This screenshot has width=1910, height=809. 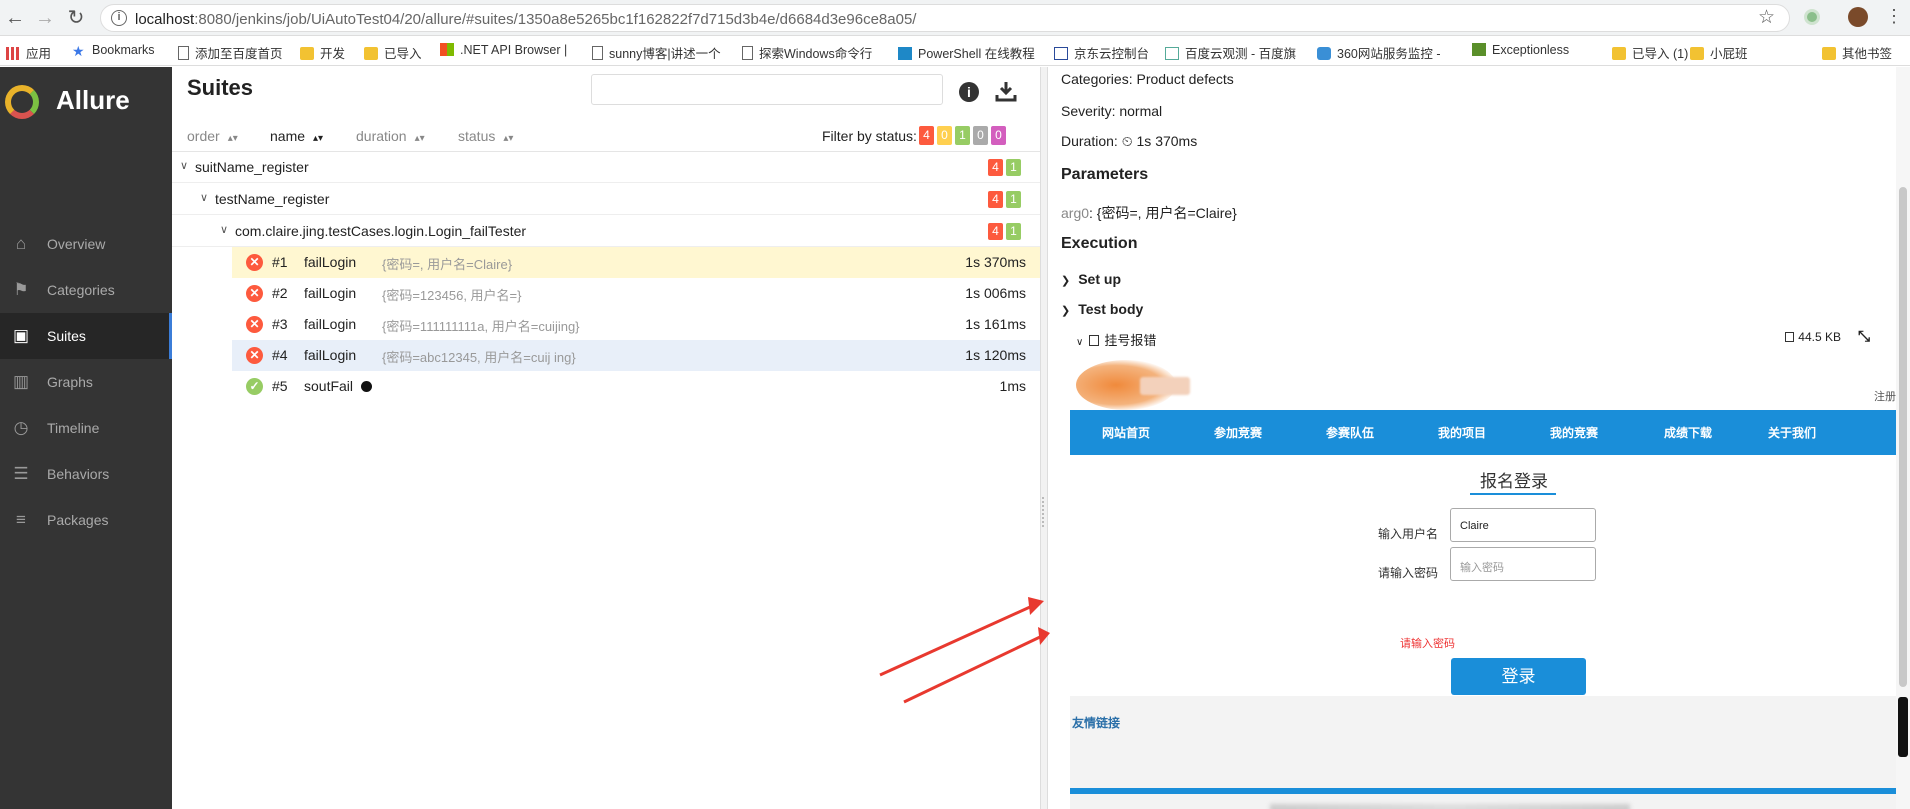 I want to click on sidebar-item-behaviors: ☰ Behaviors, so click(x=86, y=474).